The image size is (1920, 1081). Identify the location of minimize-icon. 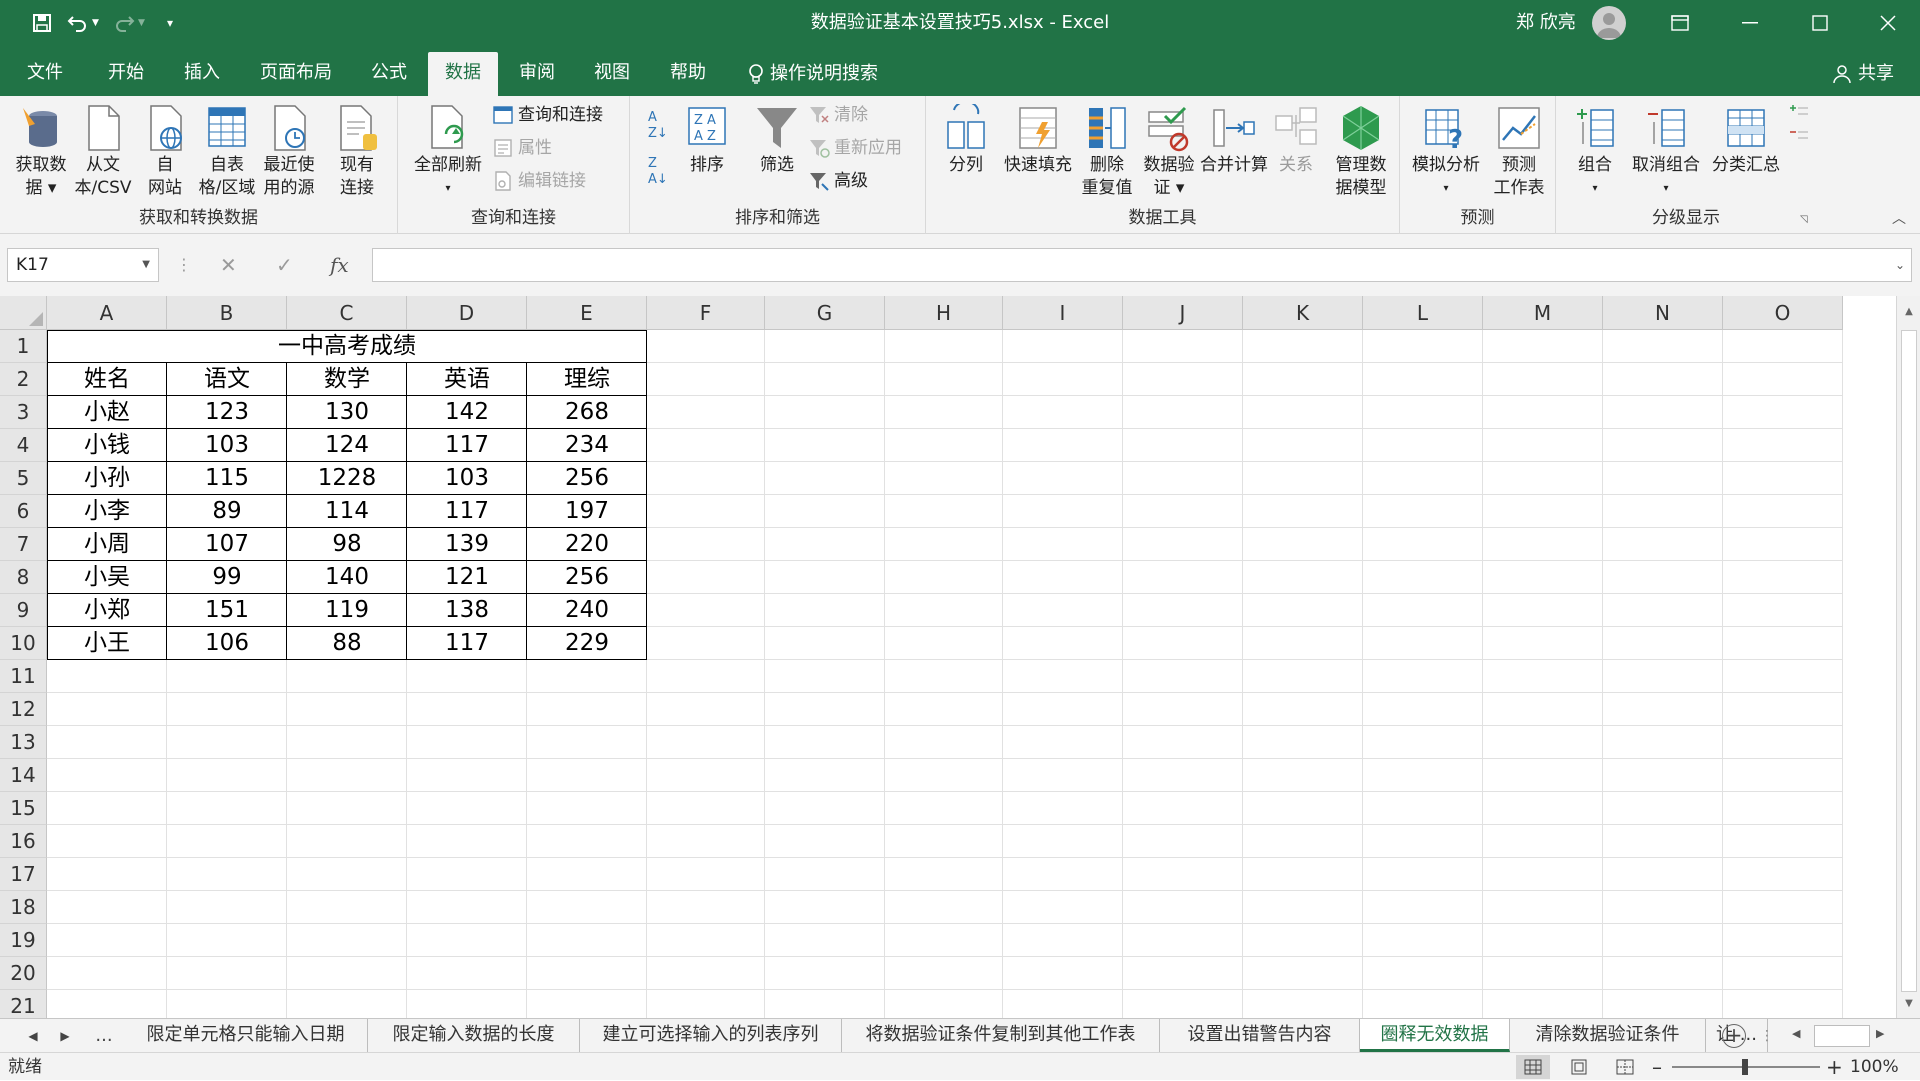
(1750, 23).